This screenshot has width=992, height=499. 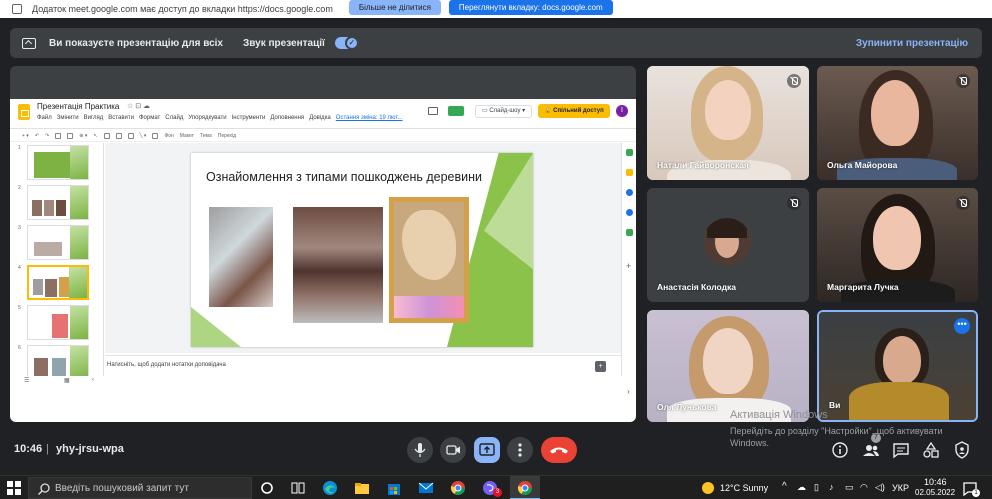 I want to click on slide-thumb-row: 2, so click(x=56, y=202).